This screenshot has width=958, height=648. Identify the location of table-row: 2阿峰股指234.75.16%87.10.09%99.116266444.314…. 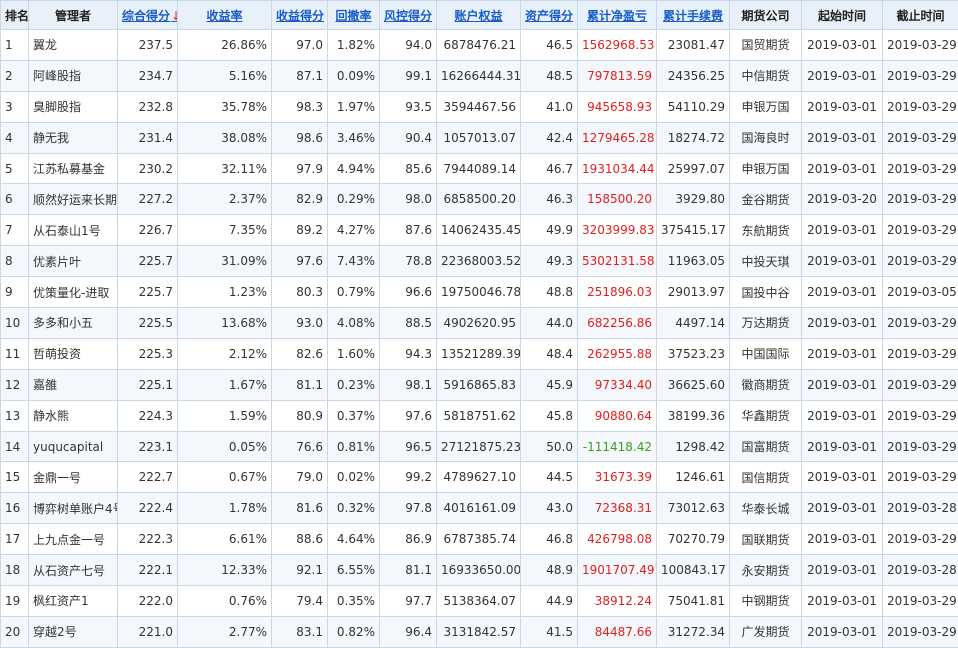
(479, 75).